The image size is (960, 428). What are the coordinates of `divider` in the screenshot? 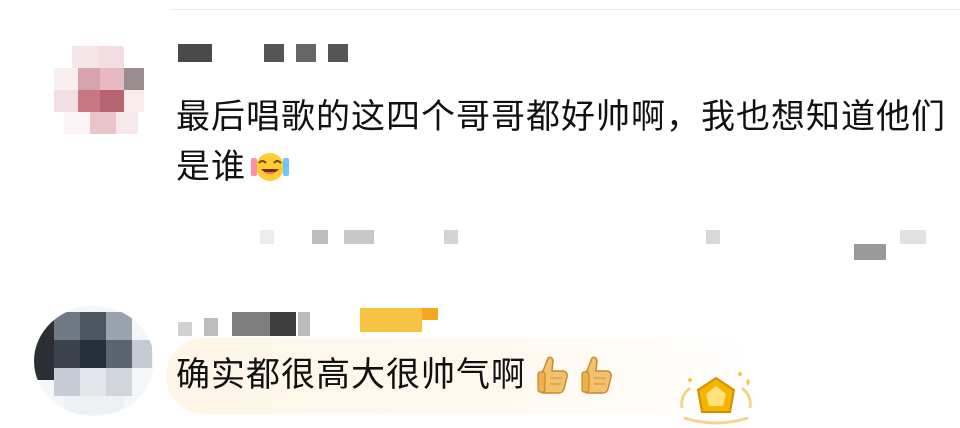 It's located at (565, 9).